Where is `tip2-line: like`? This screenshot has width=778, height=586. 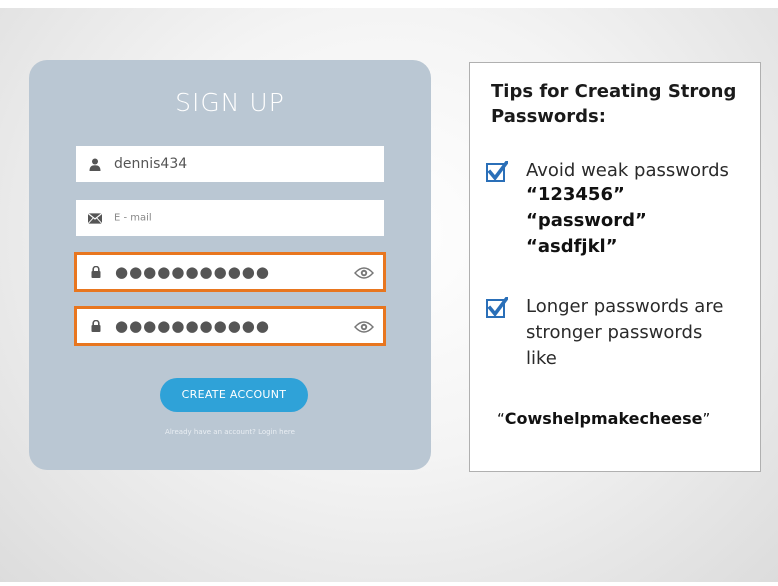
tip2-line: like is located at coordinates (541, 358).